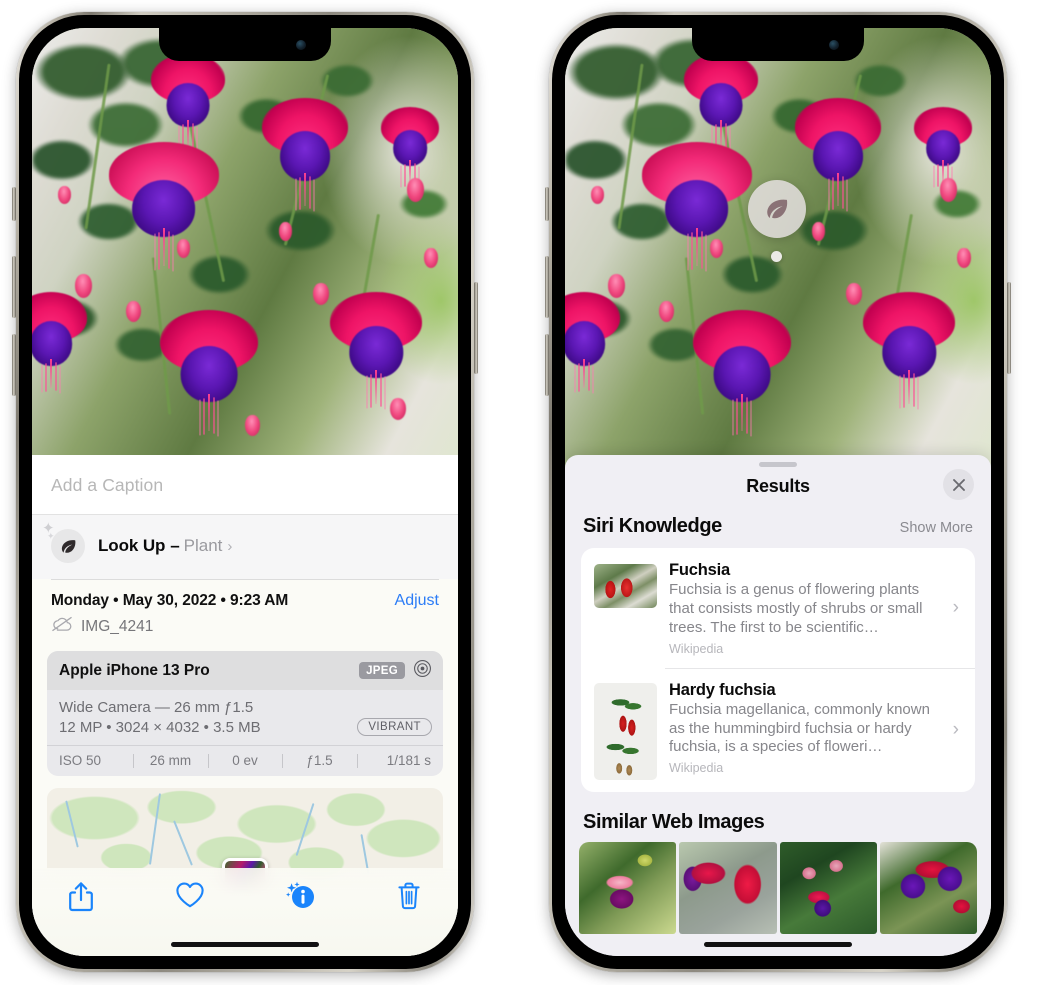 The width and height of the screenshot is (1055, 985). What do you see at coordinates (776, 256) in the screenshot?
I see `visual-look-up-anchor-dot` at bounding box center [776, 256].